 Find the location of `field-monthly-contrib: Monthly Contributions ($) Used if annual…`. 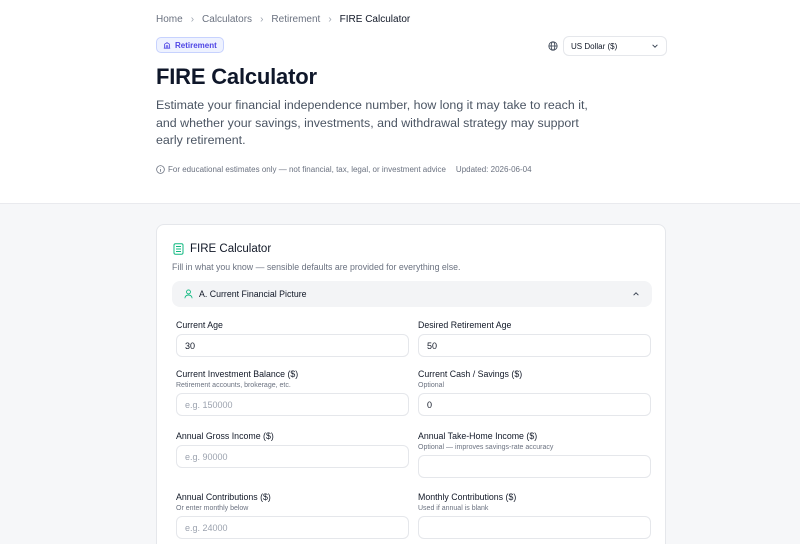

field-monthly-contrib: Monthly Contributions ($) Used if annual… is located at coordinates (534, 515).